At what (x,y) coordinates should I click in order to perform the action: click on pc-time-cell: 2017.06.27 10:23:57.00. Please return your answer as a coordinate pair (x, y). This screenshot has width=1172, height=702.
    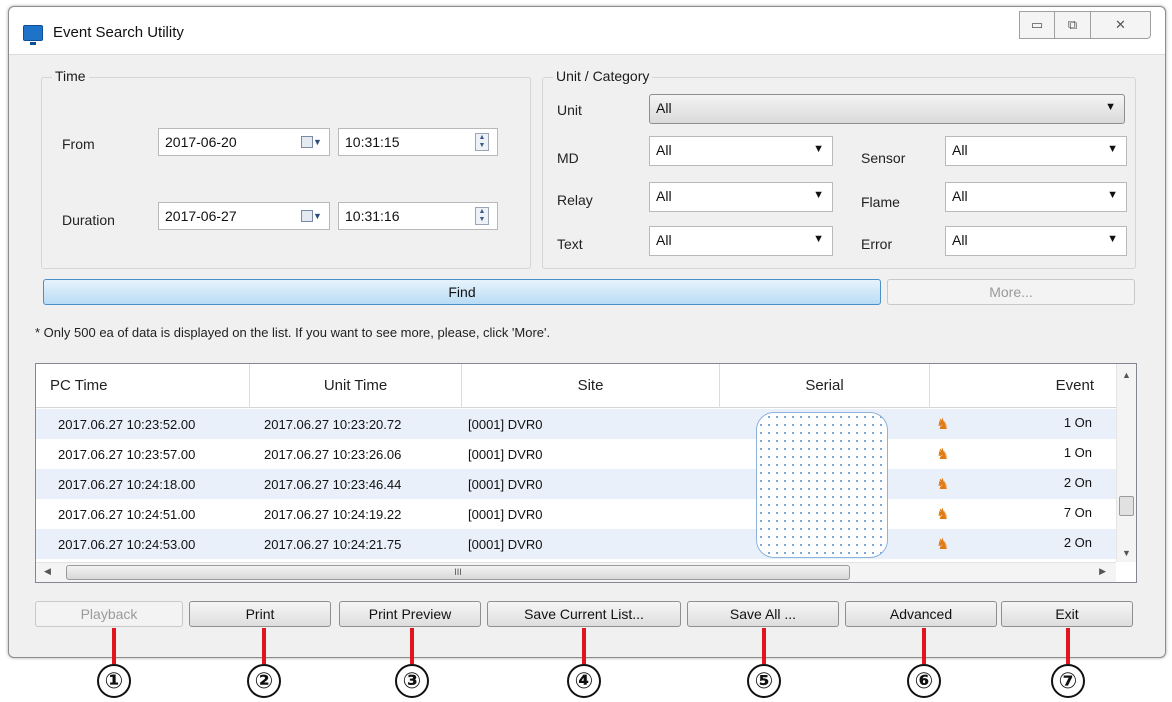
    Looking at the image, I should click on (127, 454).